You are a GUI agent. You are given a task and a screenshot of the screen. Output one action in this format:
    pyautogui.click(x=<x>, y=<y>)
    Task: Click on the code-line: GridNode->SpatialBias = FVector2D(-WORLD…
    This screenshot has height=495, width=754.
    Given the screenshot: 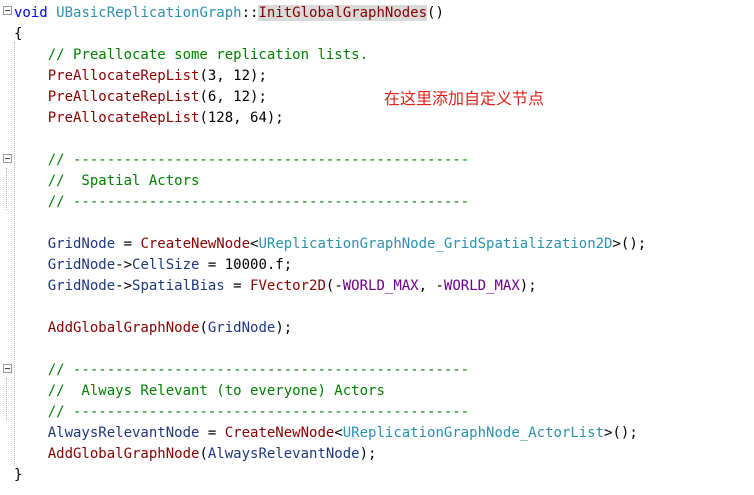 What is the action you would take?
    pyautogui.click(x=275, y=286)
    